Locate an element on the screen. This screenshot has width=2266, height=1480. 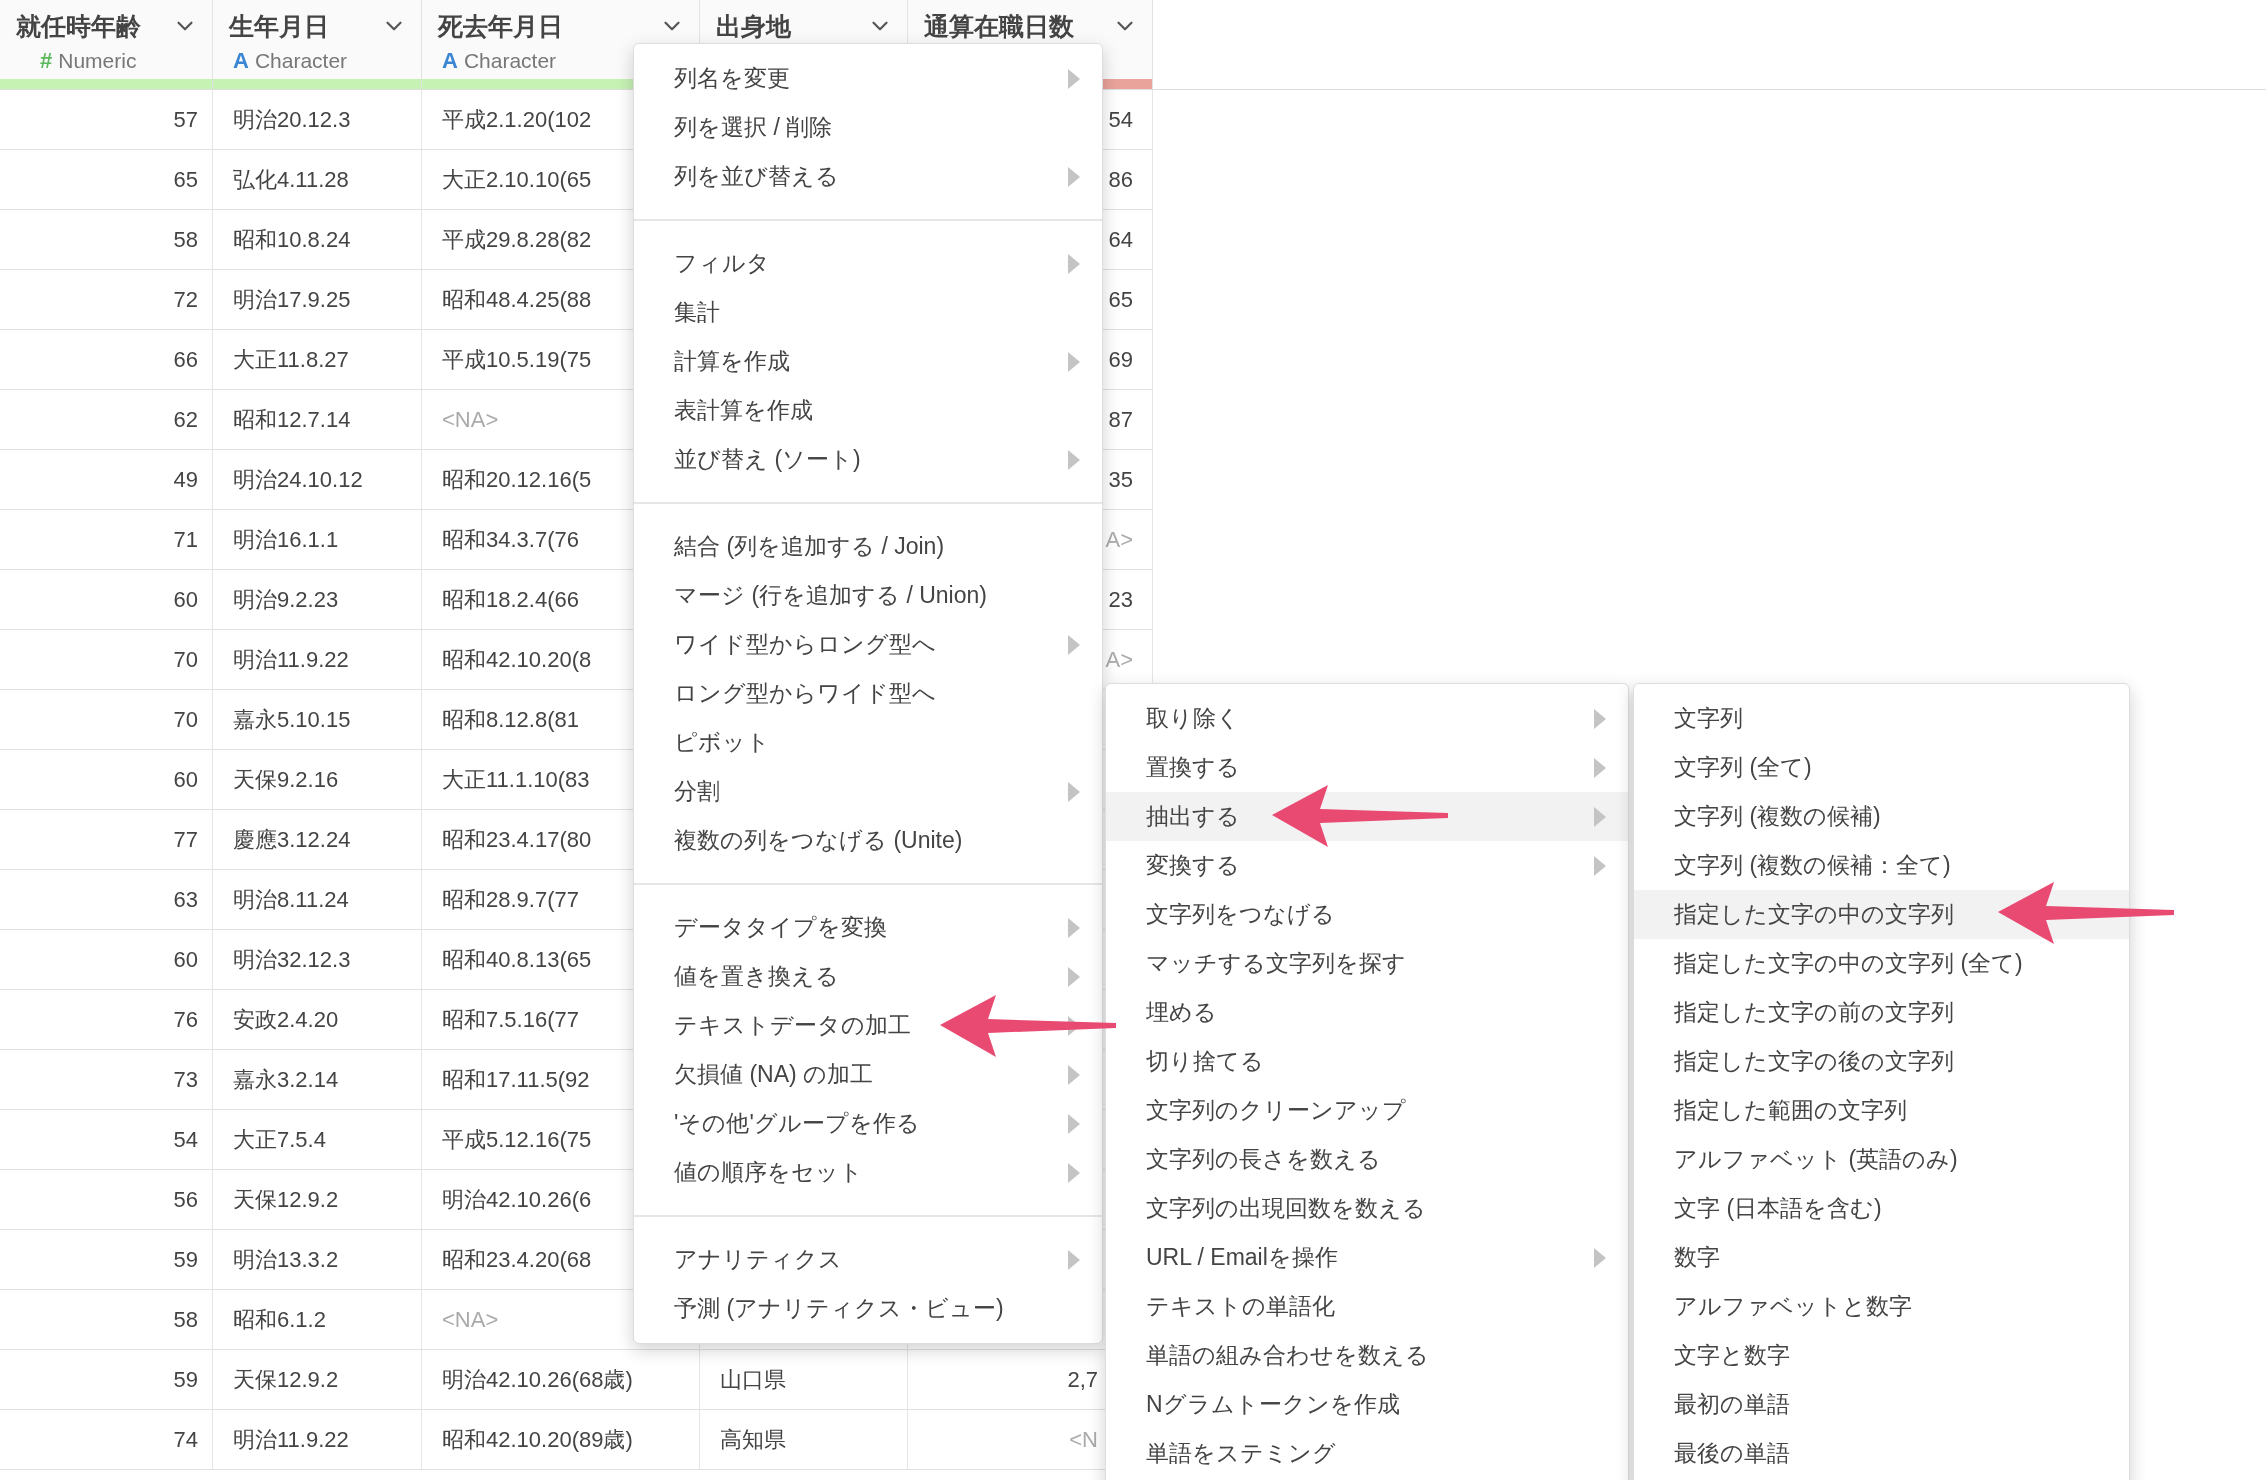
menu-item: 結合 (列を追加する / Join) is located at coordinates (868, 546).